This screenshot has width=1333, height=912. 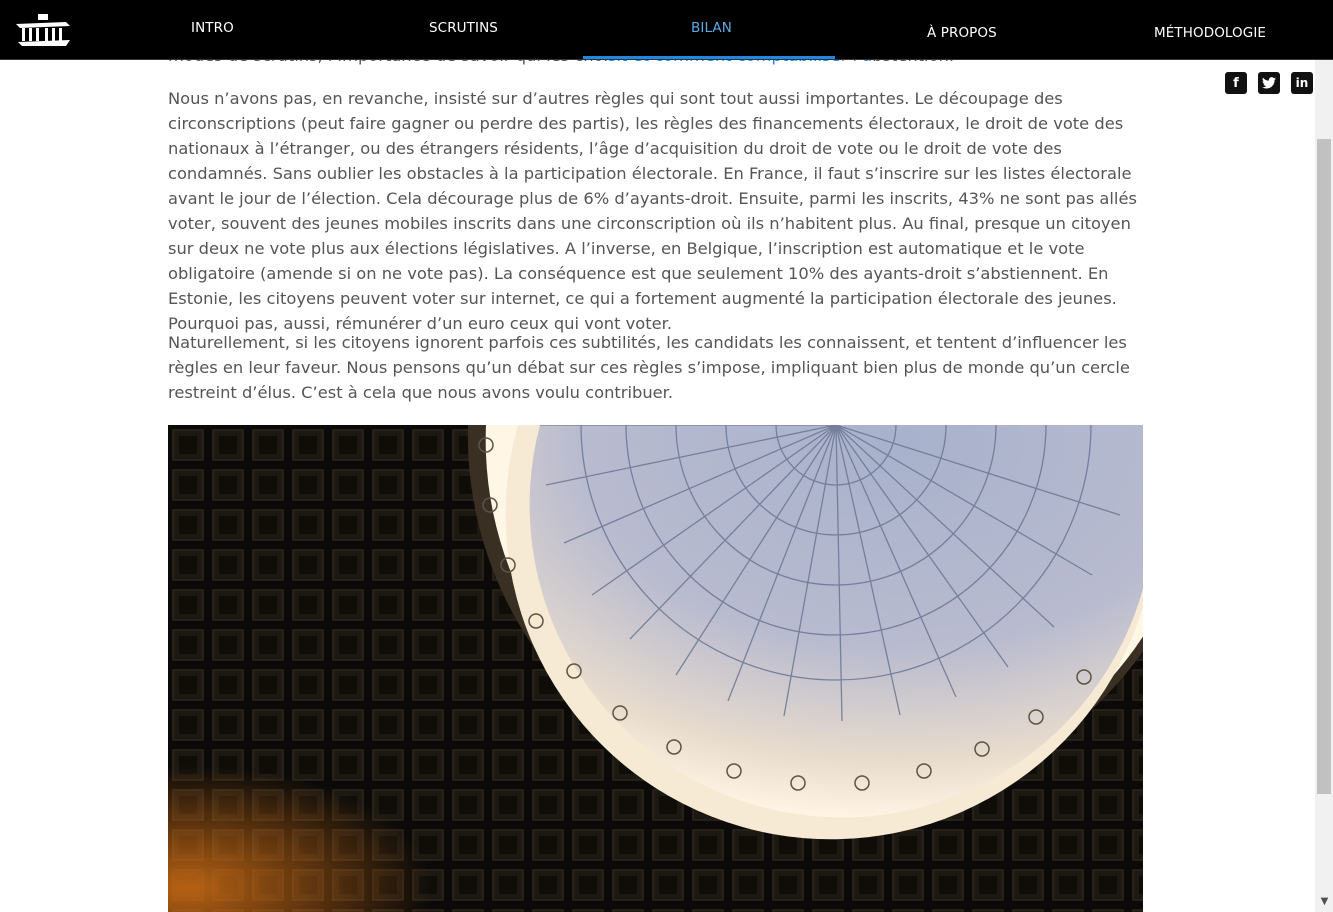 I want to click on twitter-icon: t, so click(x=1269, y=83).